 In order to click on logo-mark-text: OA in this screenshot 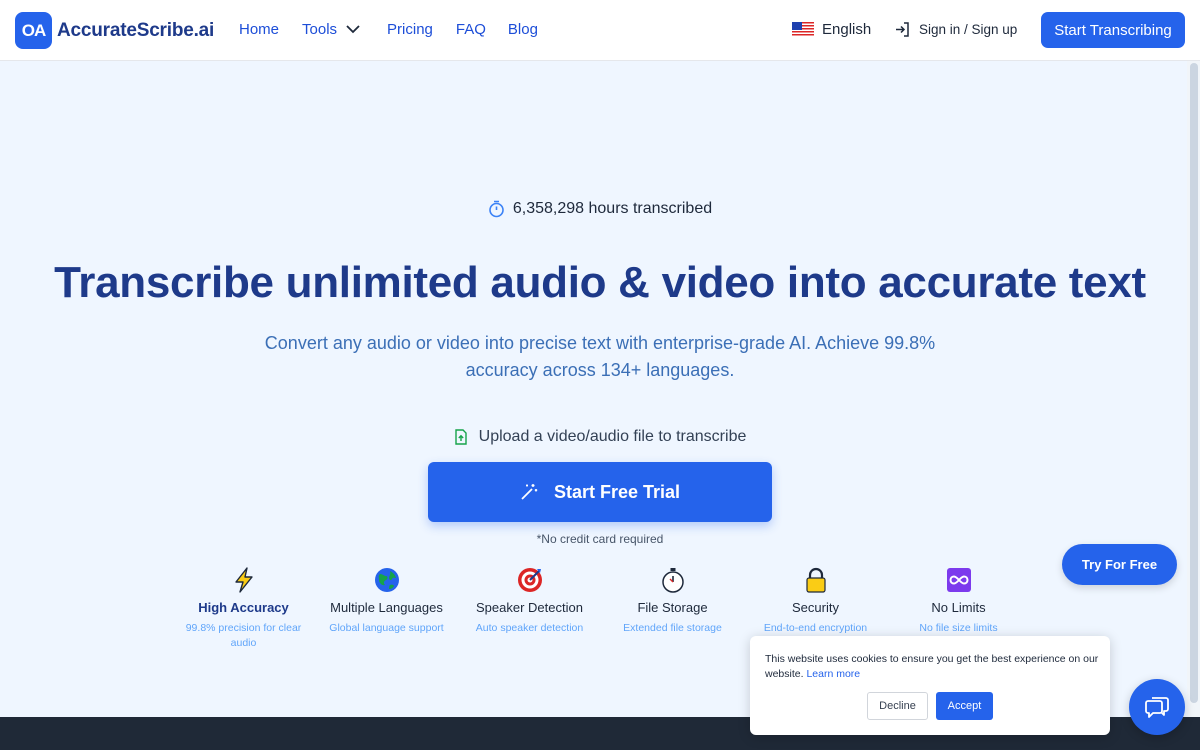, I will do `click(33, 30)`.